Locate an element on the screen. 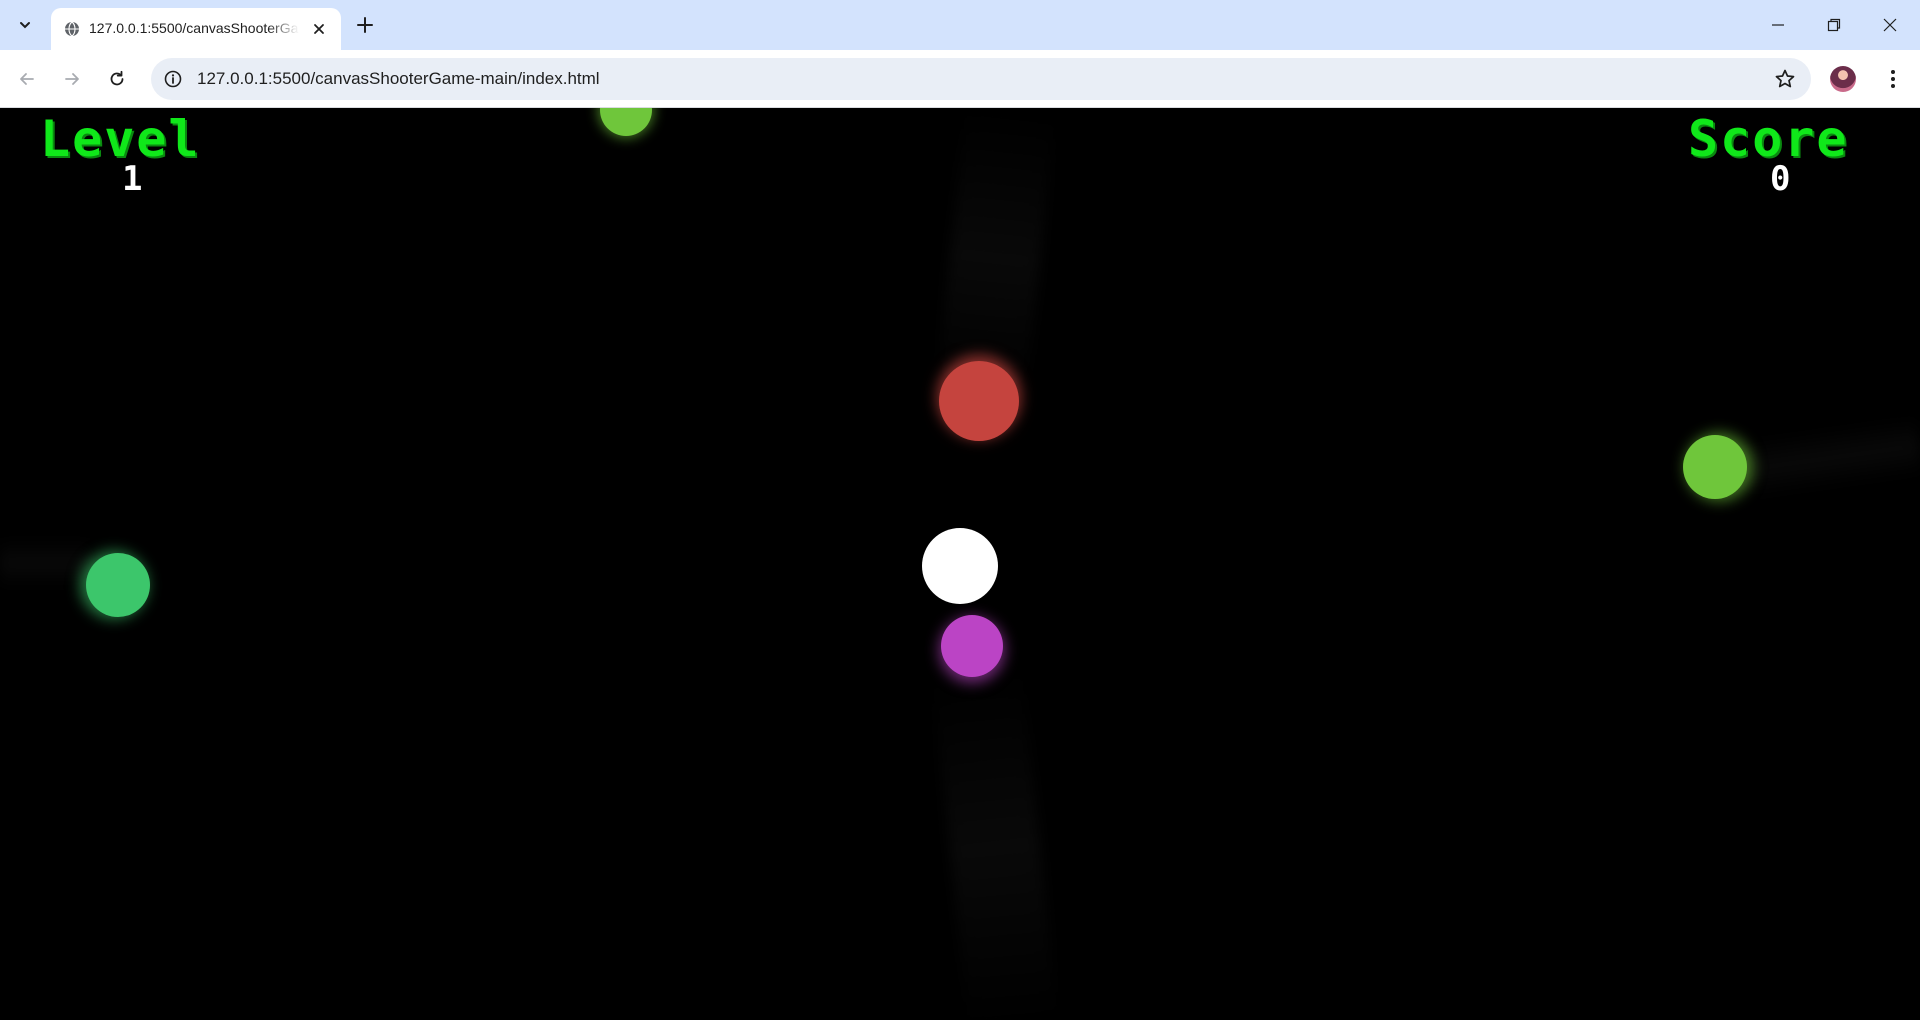 This screenshot has width=1920, height=1020. player-ball is located at coordinates (960, 566).